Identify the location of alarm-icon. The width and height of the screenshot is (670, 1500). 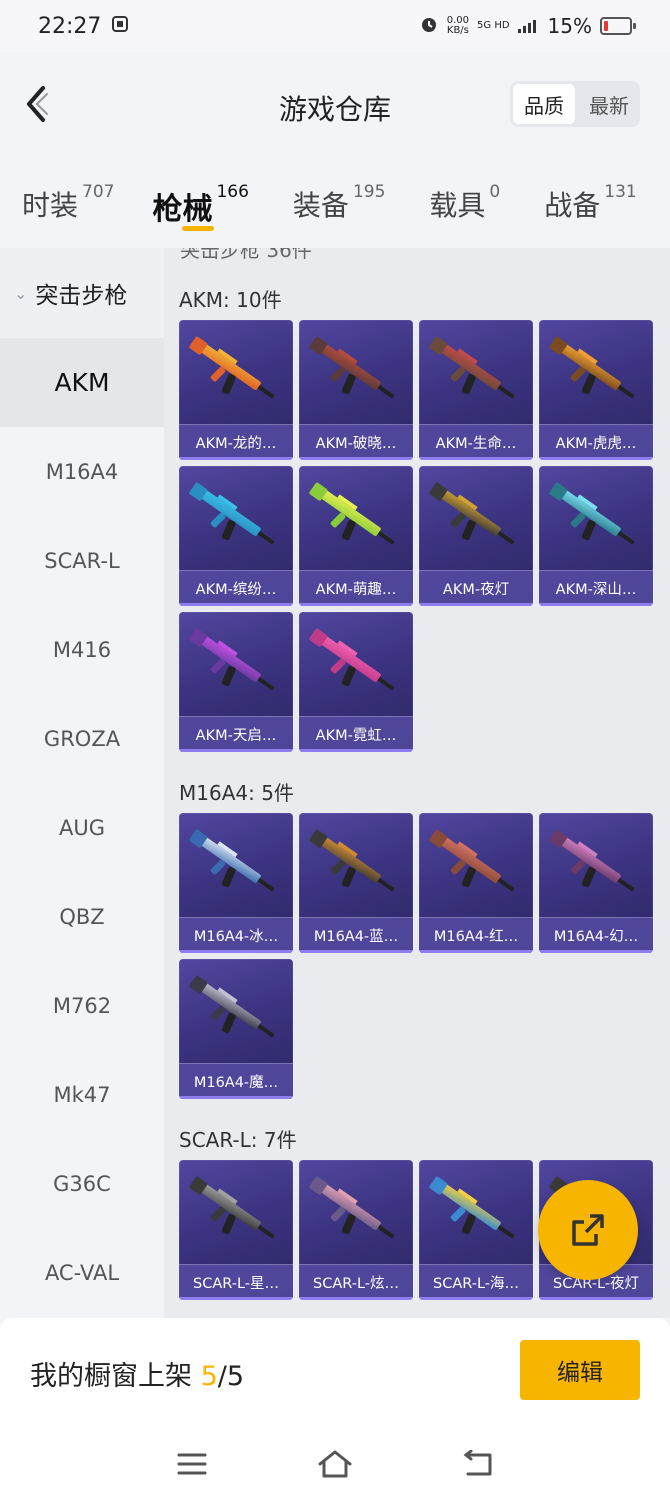
(429, 26).